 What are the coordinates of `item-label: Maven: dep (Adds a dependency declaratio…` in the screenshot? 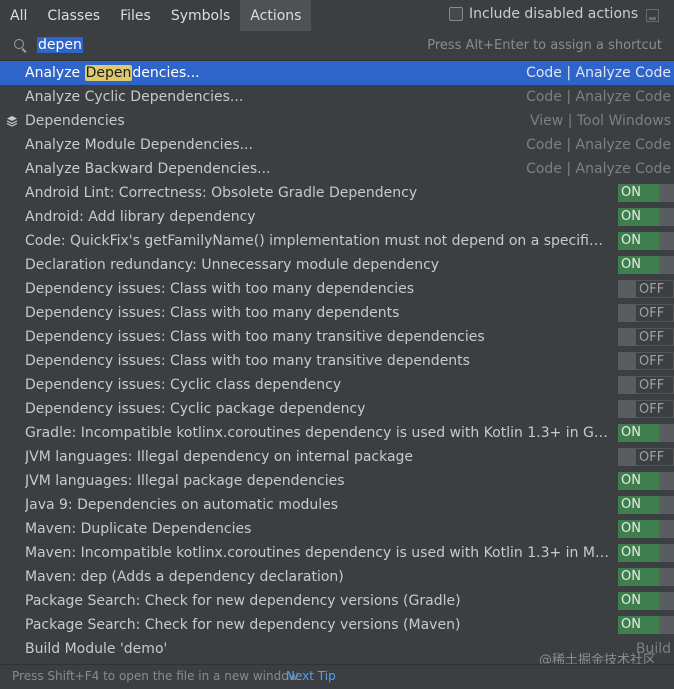 It's located at (184, 577).